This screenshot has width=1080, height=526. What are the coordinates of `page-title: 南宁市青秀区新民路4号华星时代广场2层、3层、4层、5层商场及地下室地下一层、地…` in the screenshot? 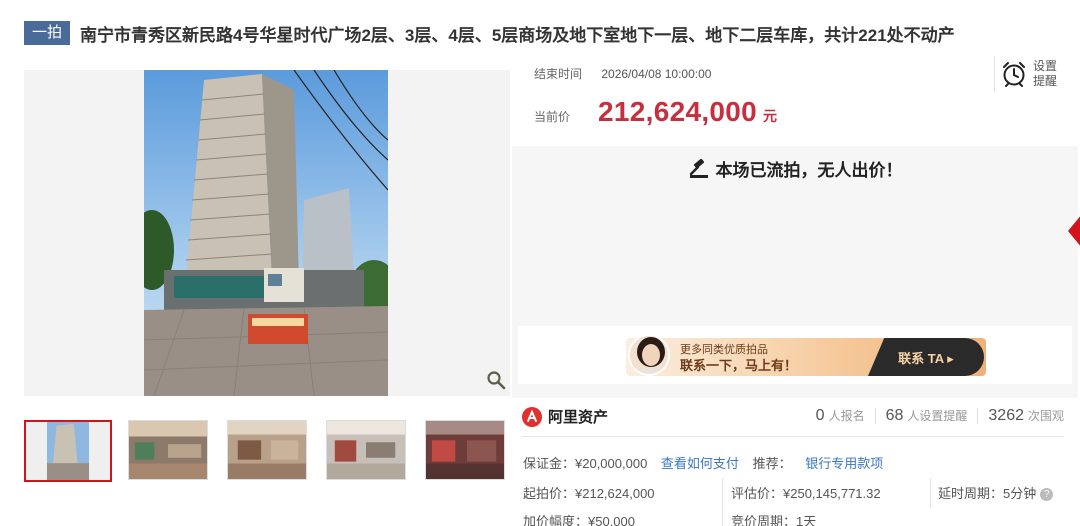 It's located at (517, 35).